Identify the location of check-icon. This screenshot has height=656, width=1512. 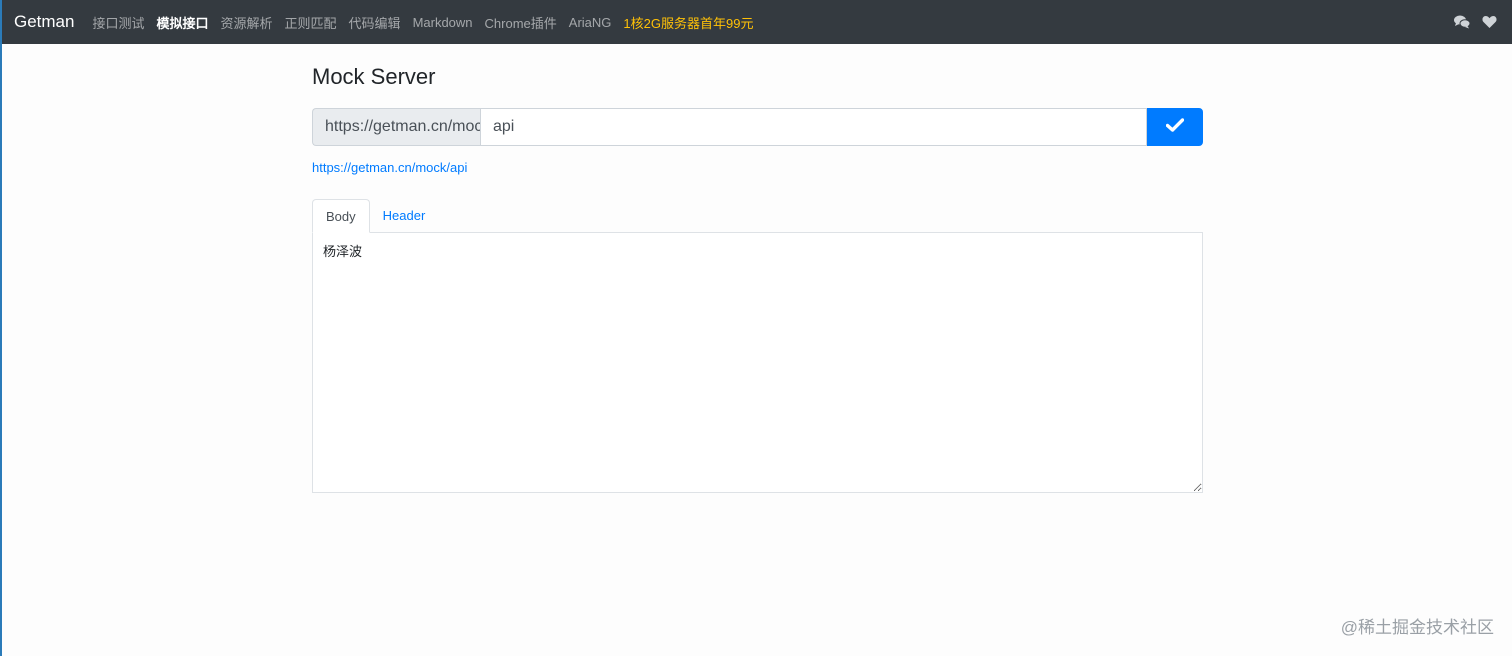
(1175, 127).